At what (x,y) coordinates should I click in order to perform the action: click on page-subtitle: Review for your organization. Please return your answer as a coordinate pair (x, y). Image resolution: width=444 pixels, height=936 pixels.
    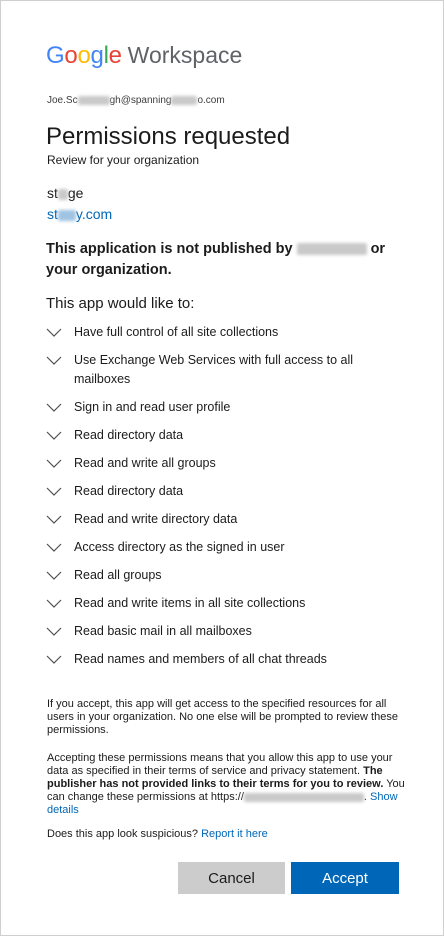
    Looking at the image, I should click on (123, 160).